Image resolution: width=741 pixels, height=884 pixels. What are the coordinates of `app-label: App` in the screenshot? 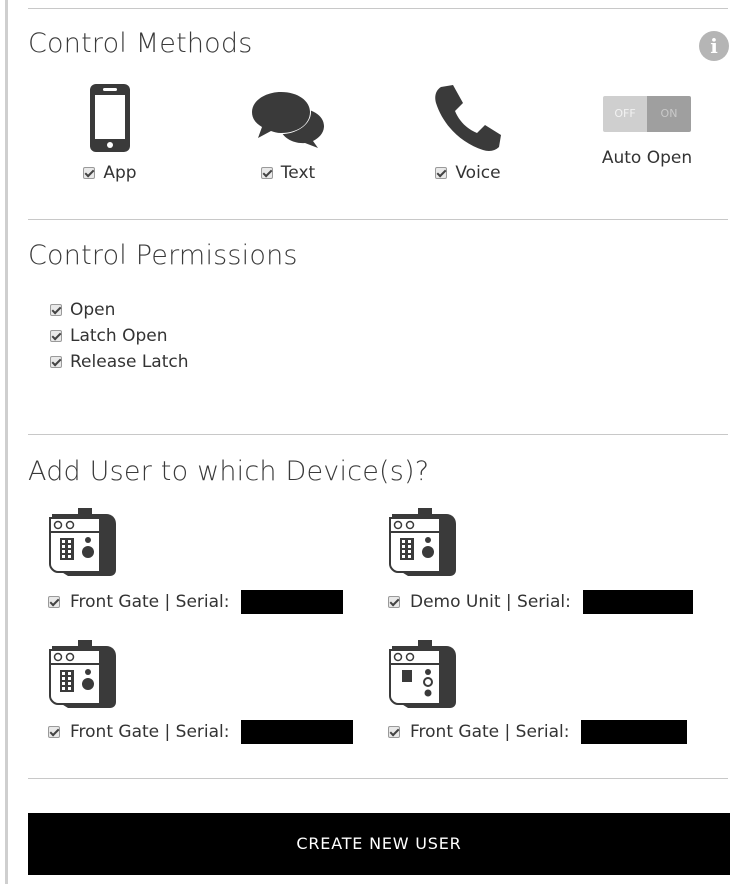 It's located at (120, 173).